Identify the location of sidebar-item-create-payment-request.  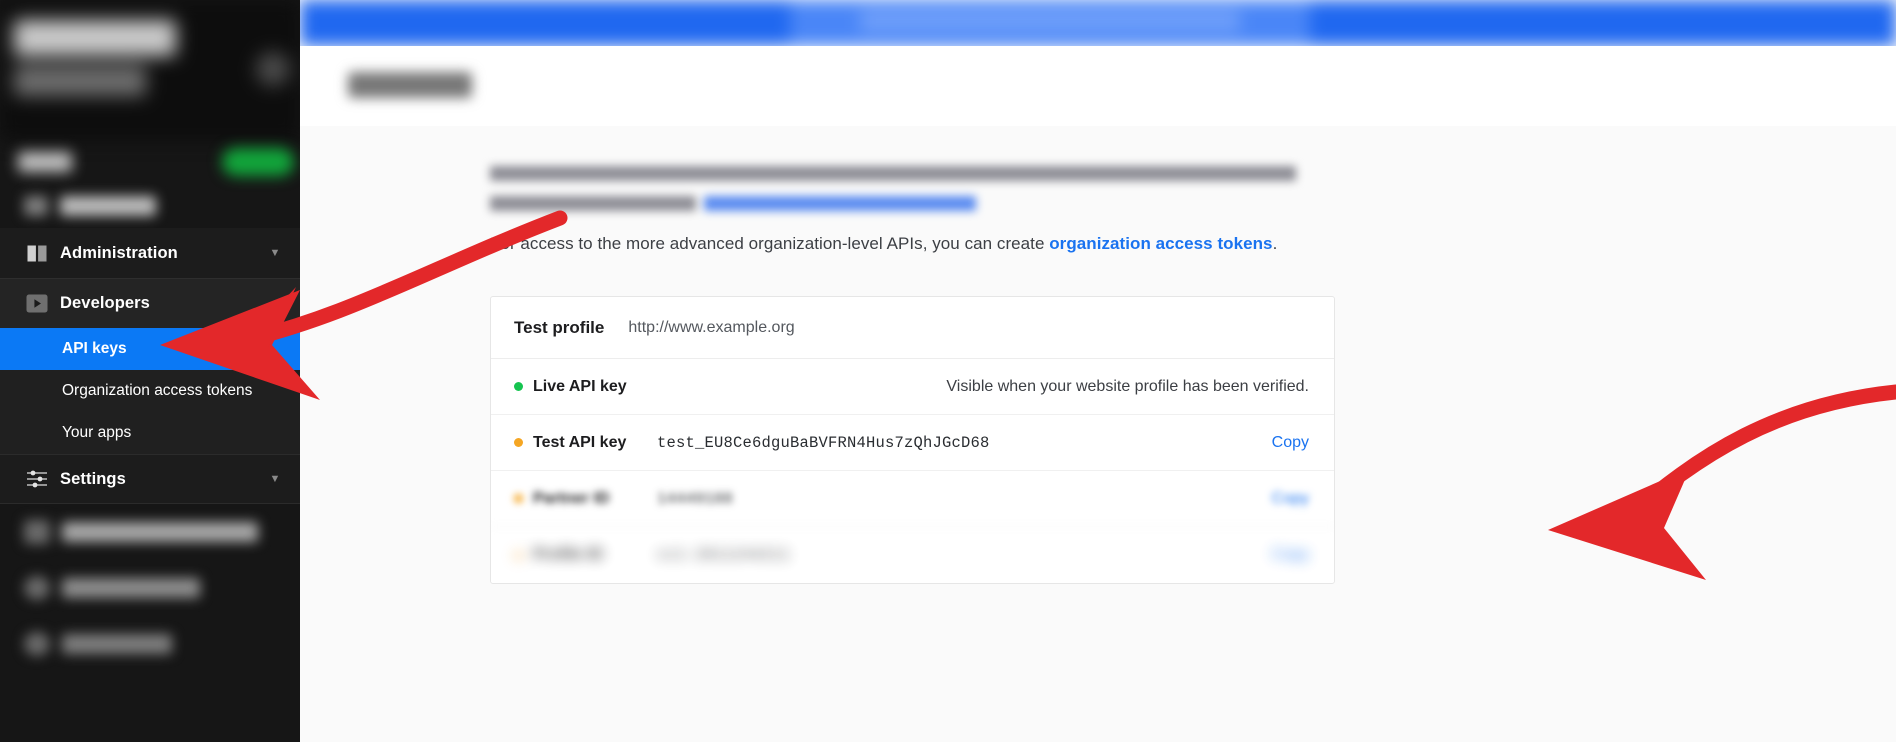
(150, 532).